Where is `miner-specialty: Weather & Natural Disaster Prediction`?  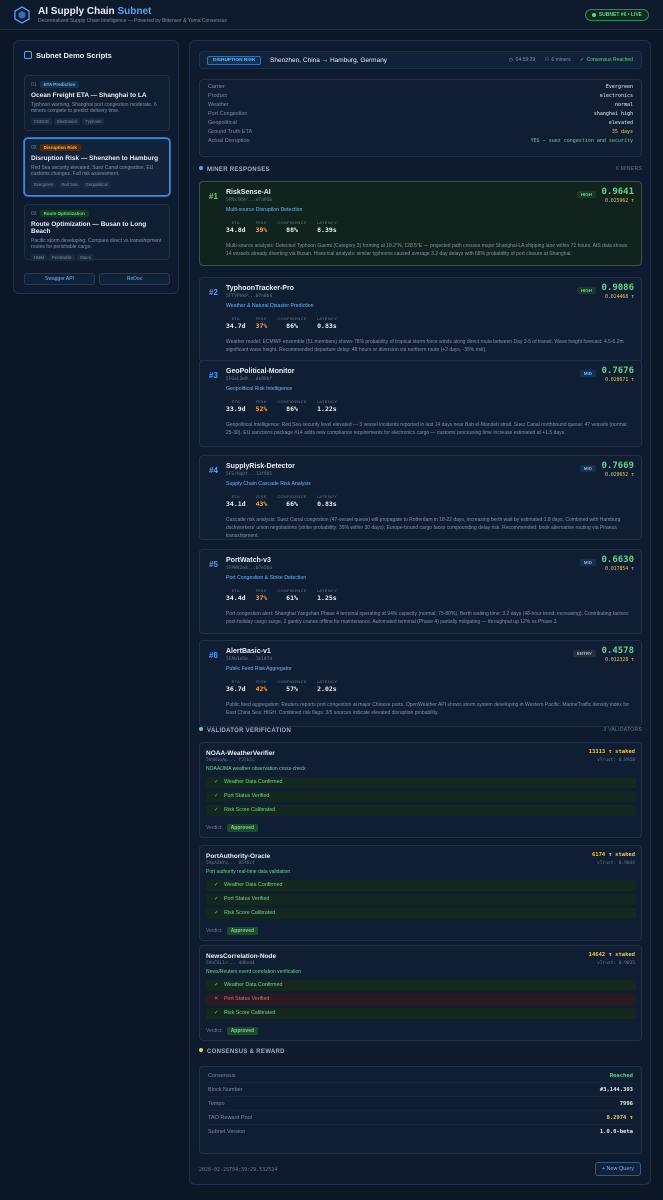 miner-specialty: Weather & Natural Disaster Prediction is located at coordinates (270, 306).